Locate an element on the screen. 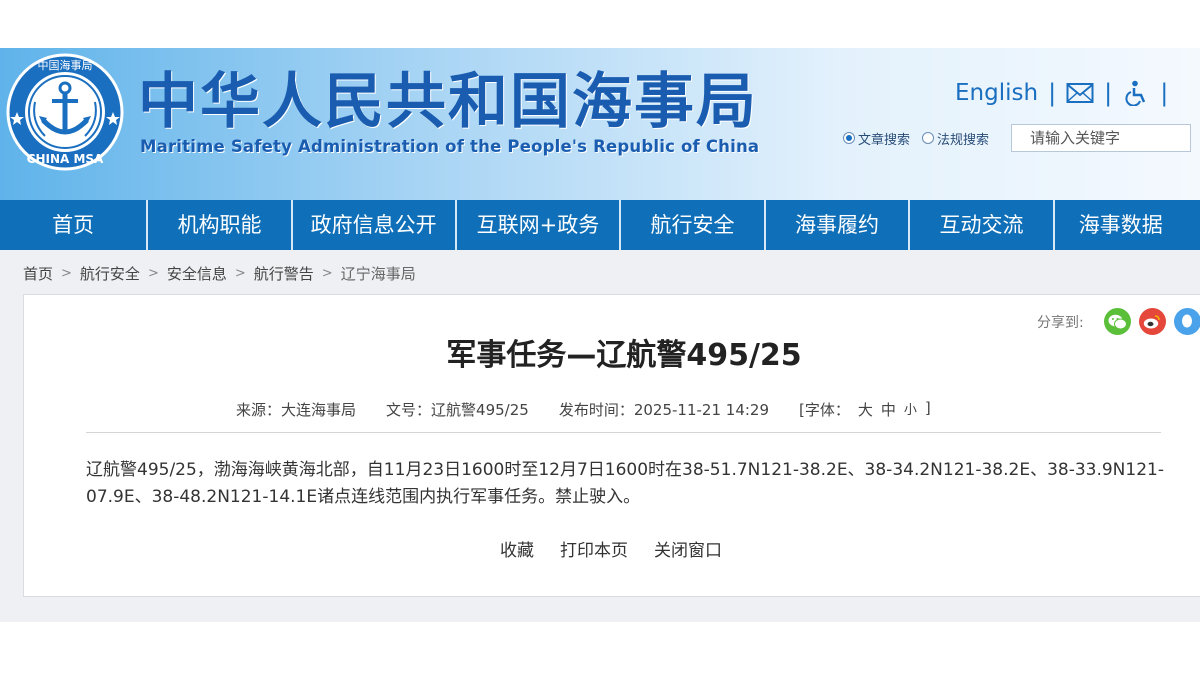  source-value: 大连海事局 is located at coordinates (319, 410).